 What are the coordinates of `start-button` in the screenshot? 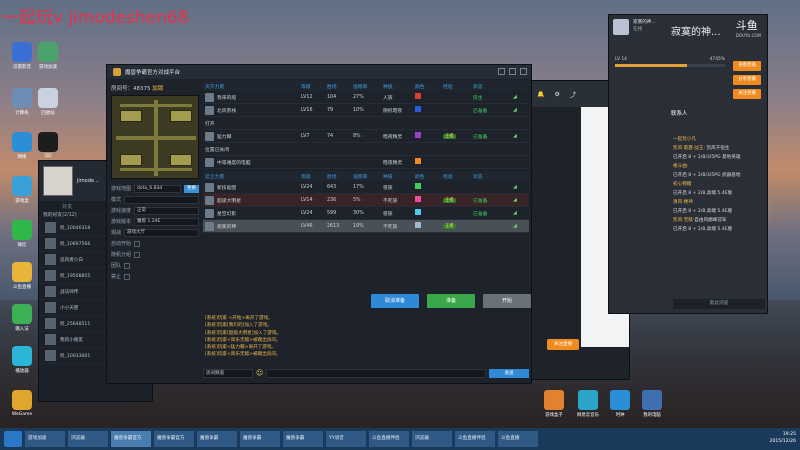 It's located at (13, 439).